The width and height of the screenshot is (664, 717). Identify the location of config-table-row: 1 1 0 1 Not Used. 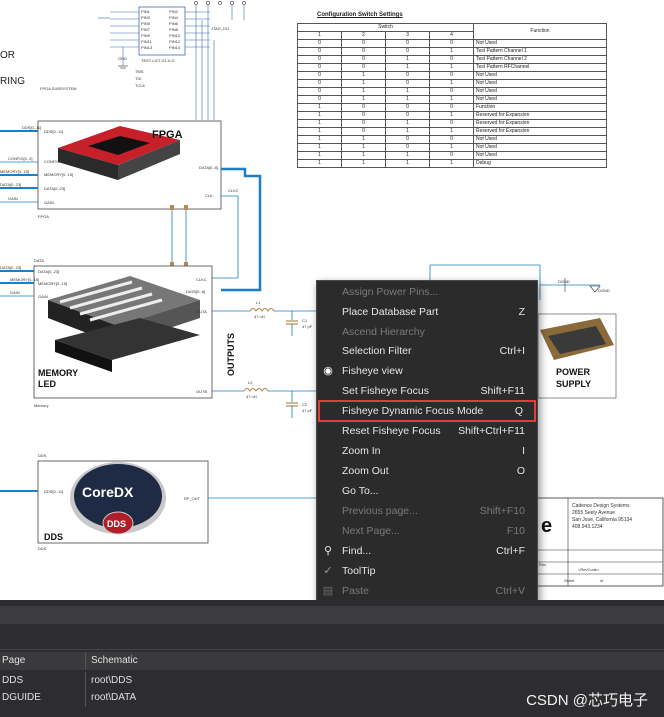
(452, 147).